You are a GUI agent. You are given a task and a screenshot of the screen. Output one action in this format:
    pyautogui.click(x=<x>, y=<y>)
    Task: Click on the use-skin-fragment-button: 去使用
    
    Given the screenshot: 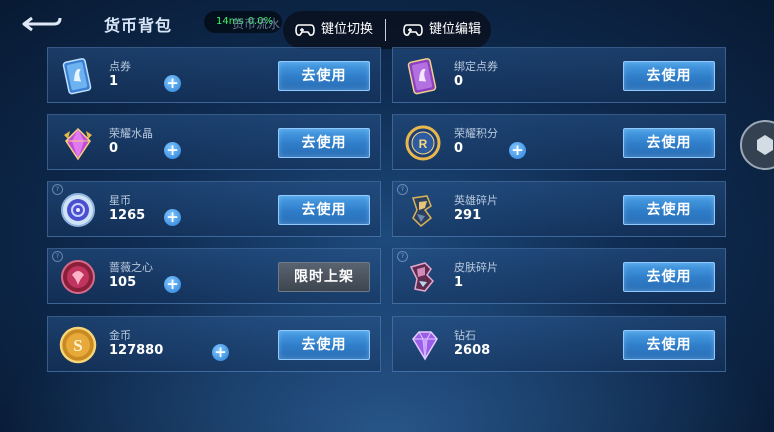 What is the action you would take?
    pyautogui.click(x=669, y=277)
    